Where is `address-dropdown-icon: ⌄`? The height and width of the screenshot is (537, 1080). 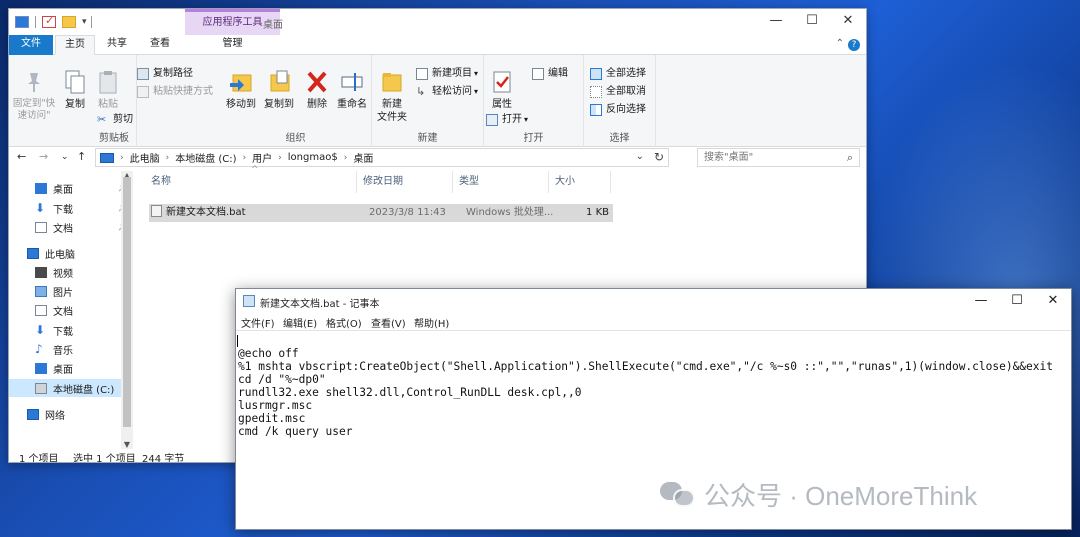
address-dropdown-icon: ⌄ is located at coordinates (640, 156).